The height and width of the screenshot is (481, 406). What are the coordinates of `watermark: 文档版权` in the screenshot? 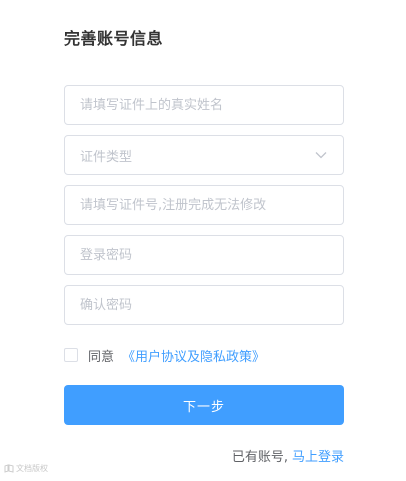 It's located at (26, 468).